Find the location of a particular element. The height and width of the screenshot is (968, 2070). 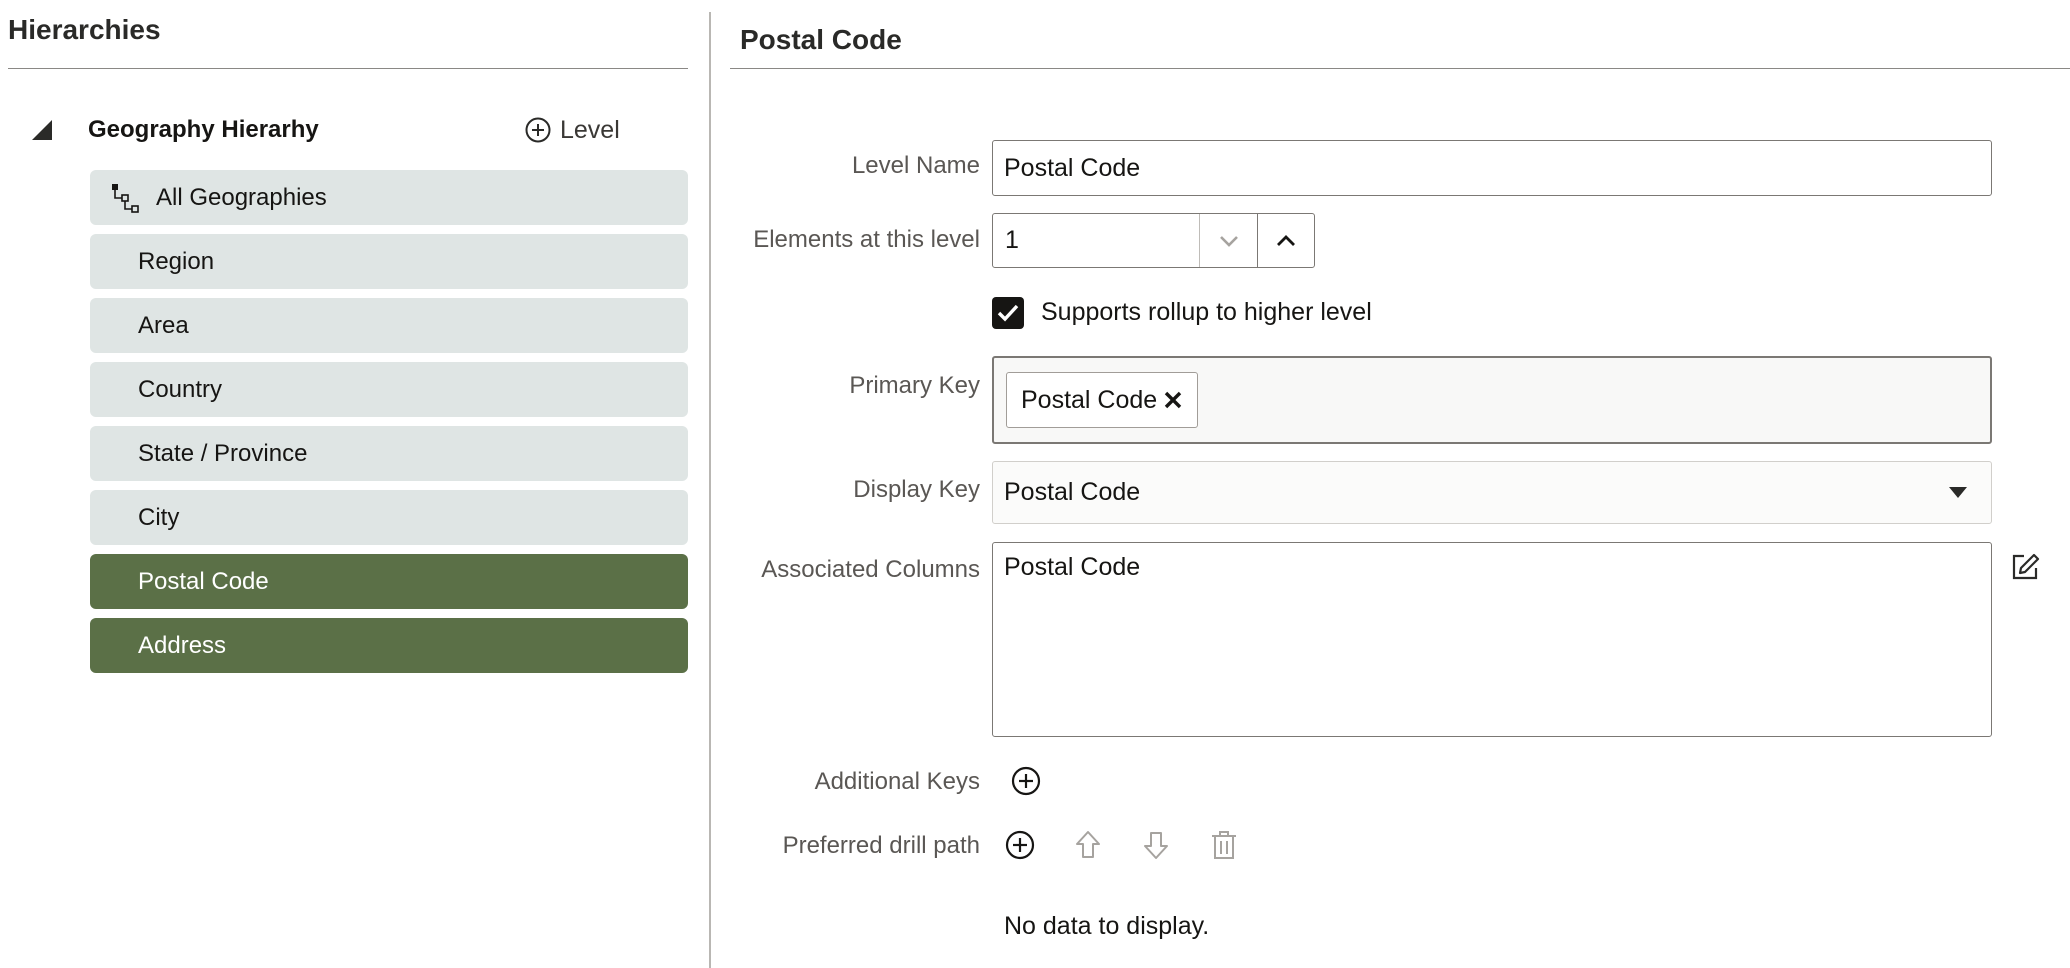

elements-label: Elements at this level is located at coordinates (866, 239).